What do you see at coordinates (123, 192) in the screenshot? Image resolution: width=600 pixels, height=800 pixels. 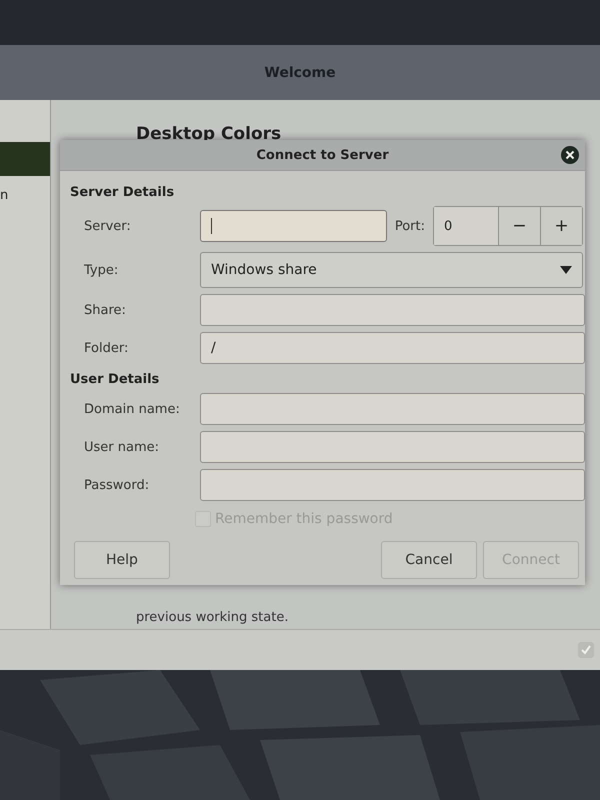 I see `section-heading: Server Details` at bounding box center [123, 192].